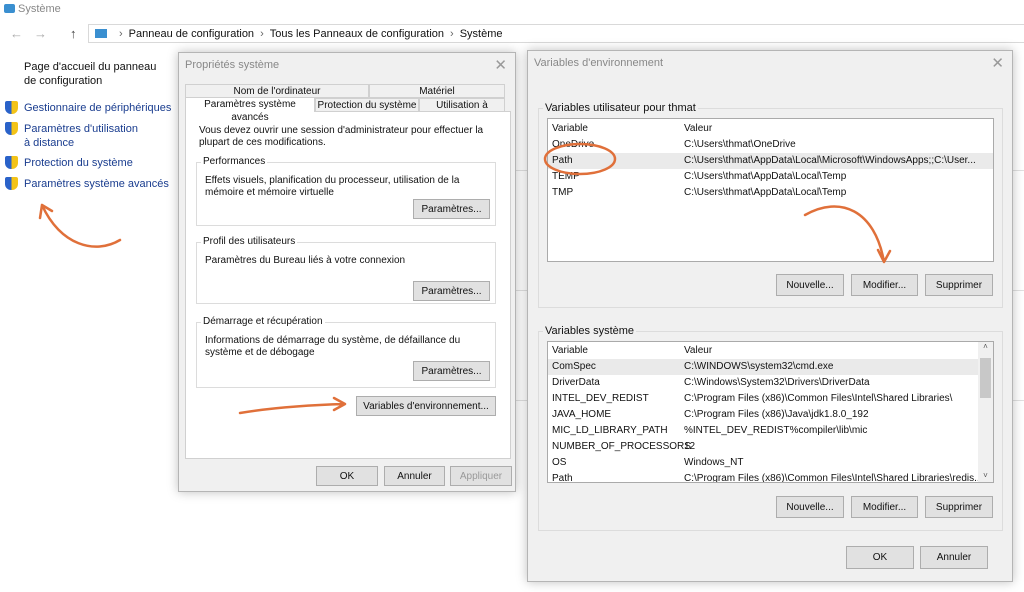 The height and width of the screenshot is (592, 1024). Describe the element at coordinates (40, 33) in the screenshot. I see `forward-icon: →` at that location.